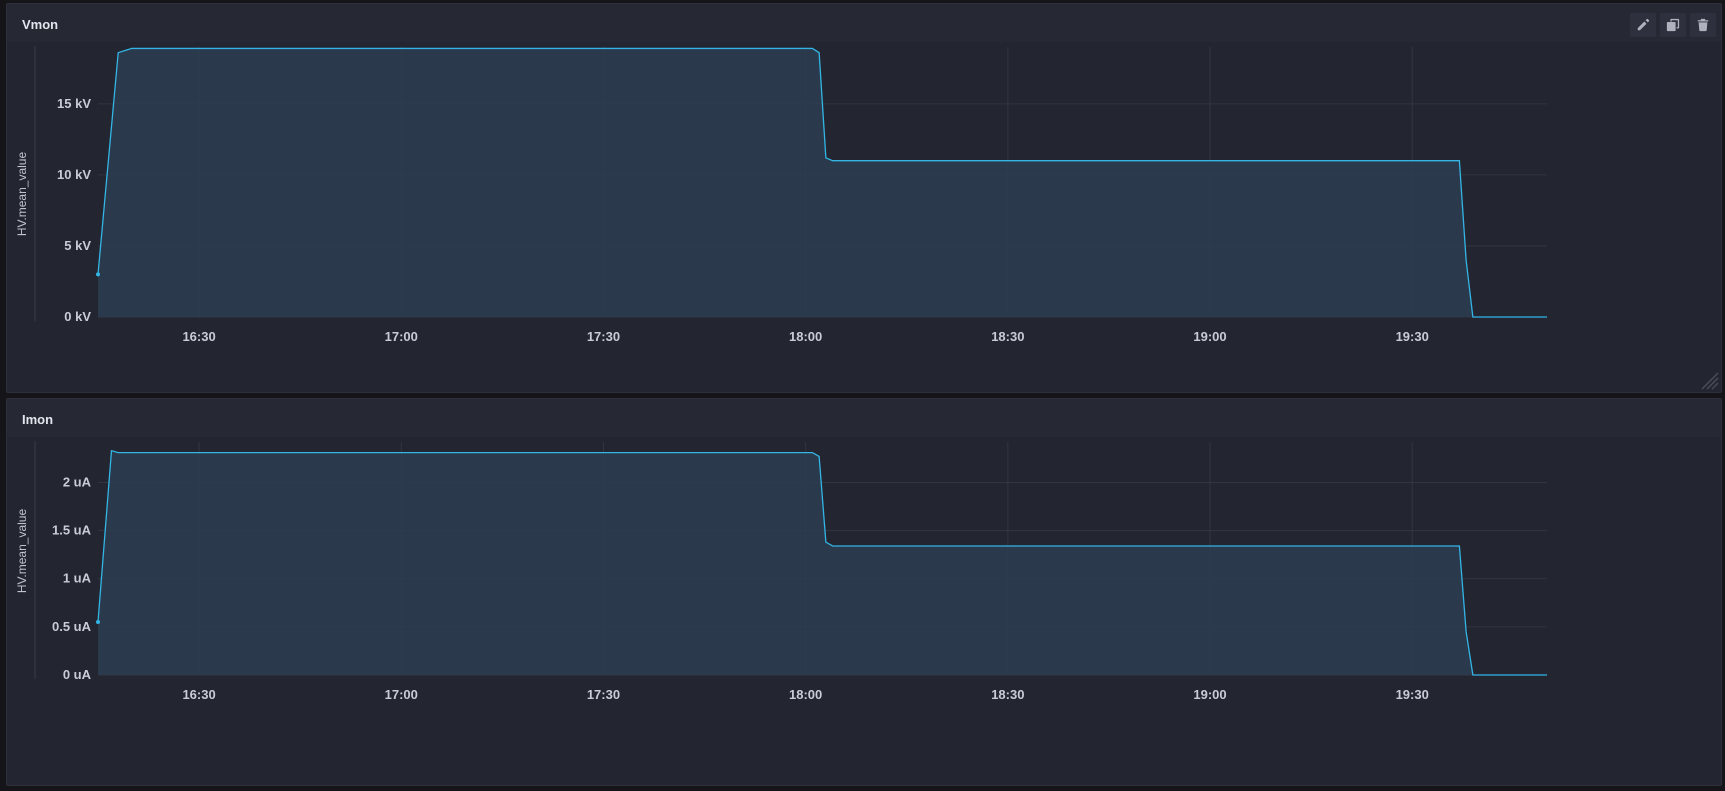  What do you see at coordinates (77, 578) in the screenshot?
I see `y-tick-label: 1 uA` at bounding box center [77, 578].